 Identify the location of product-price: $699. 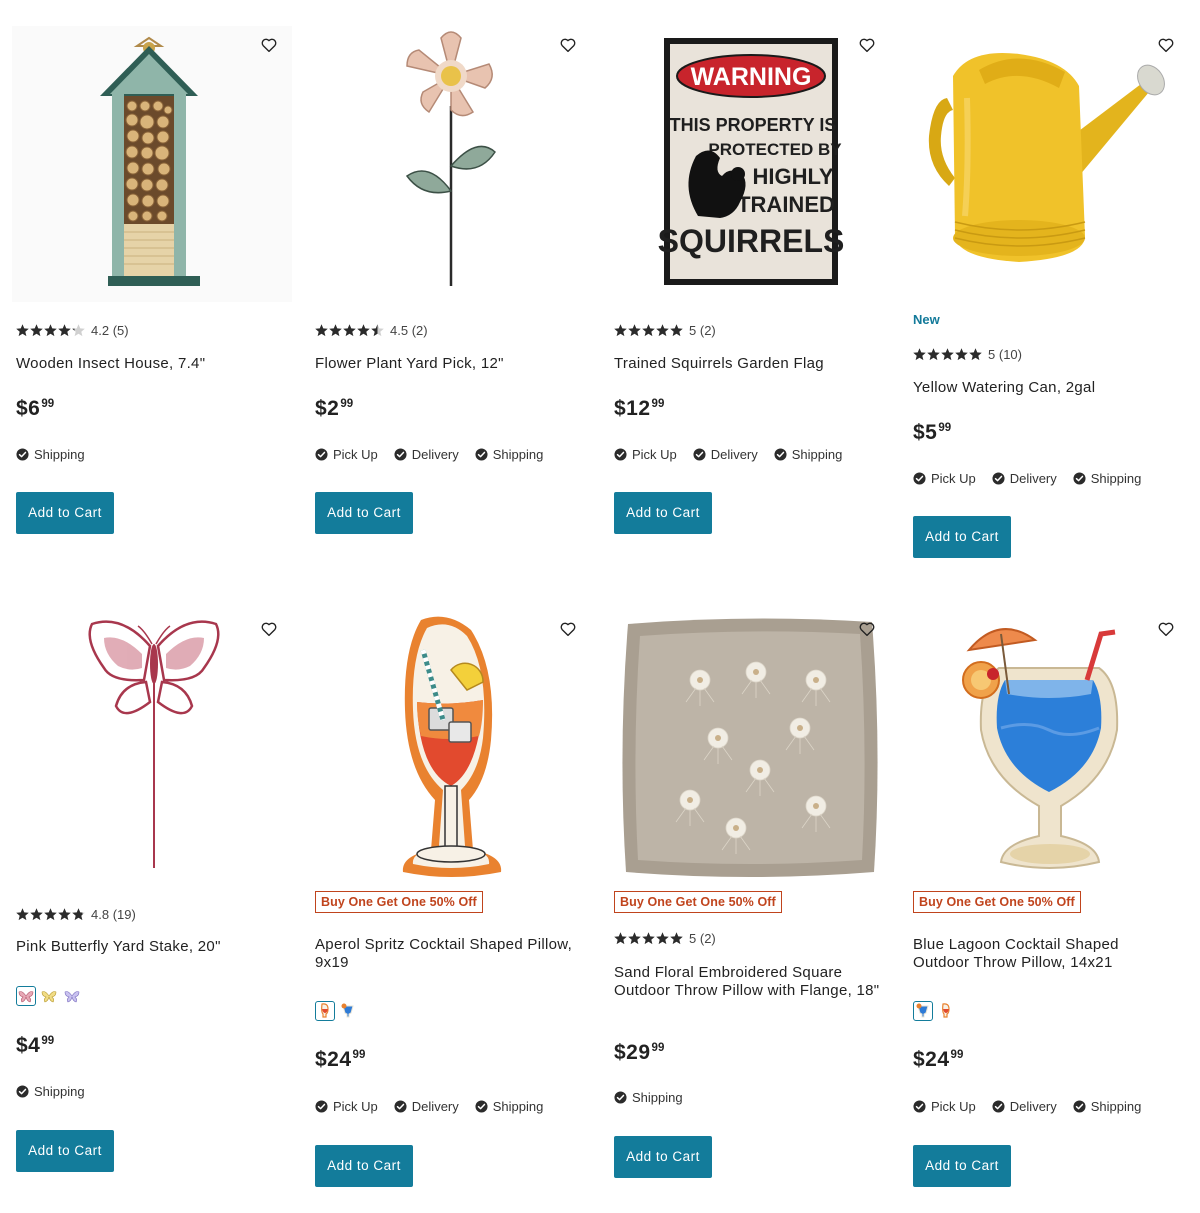
(35, 408).